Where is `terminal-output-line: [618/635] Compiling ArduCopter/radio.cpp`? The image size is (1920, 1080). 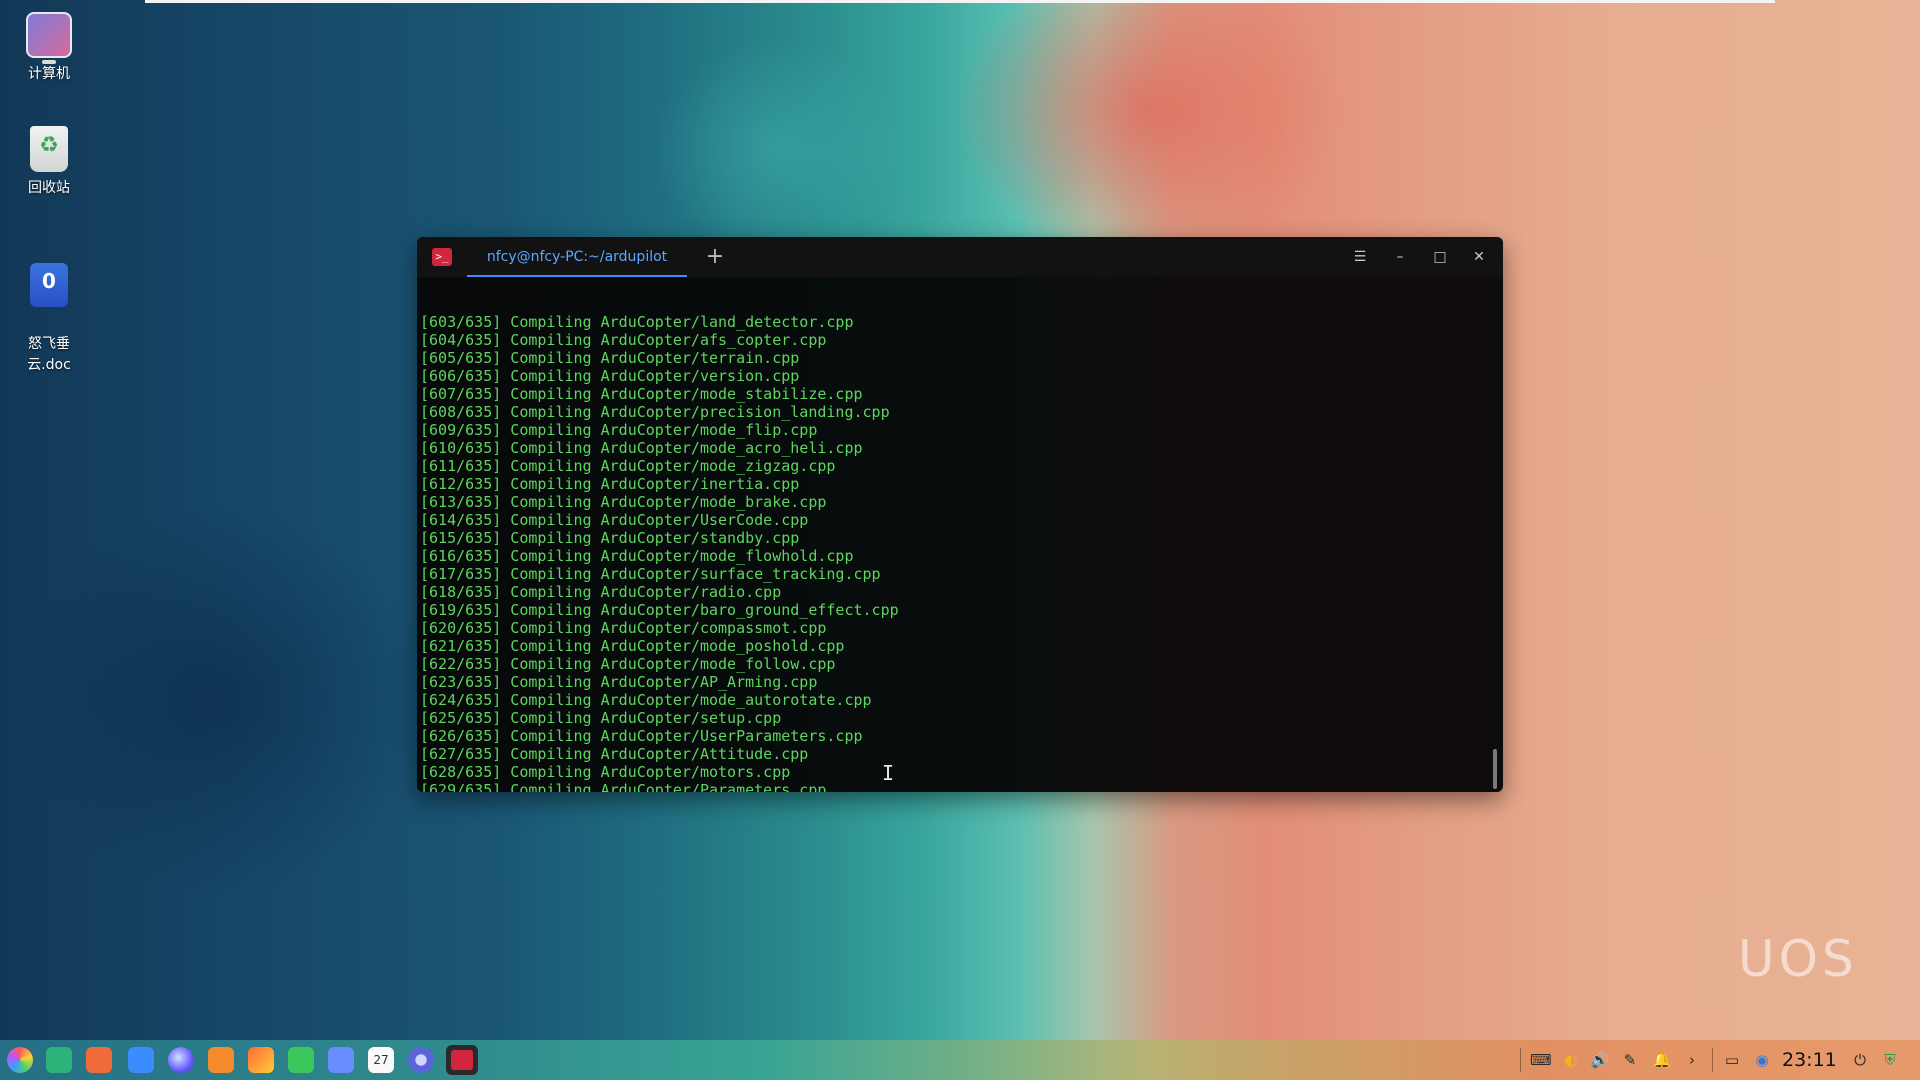
terminal-output-line: [618/635] Compiling ArduCopter/radio.cpp is located at coordinates (601, 592).